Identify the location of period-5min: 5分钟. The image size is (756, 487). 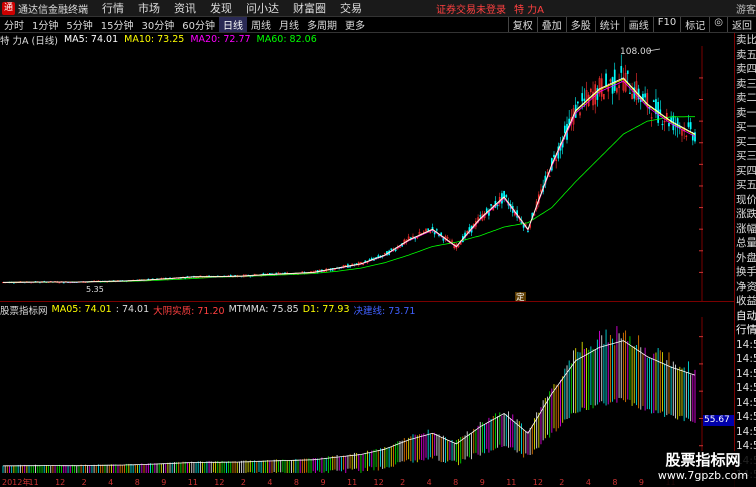
(79, 24).